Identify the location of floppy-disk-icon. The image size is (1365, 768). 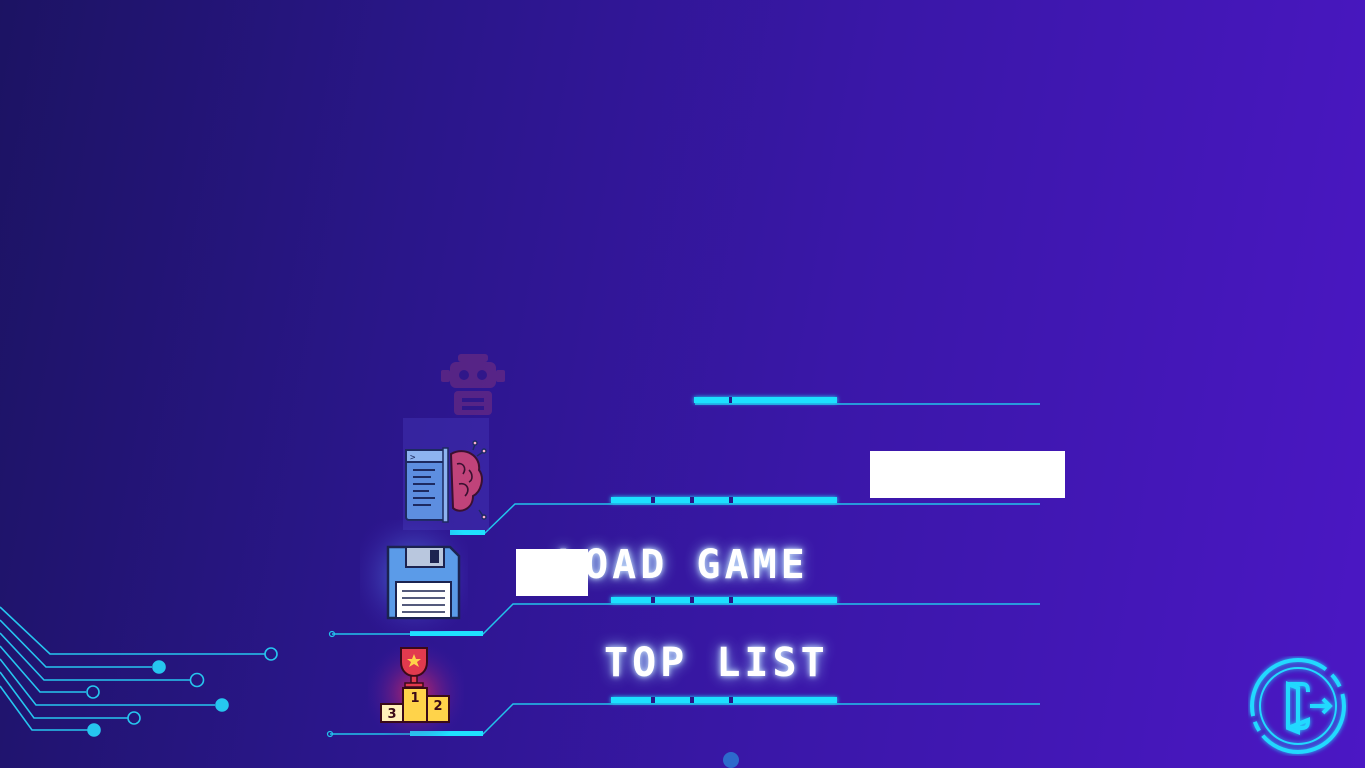
(414, 576).